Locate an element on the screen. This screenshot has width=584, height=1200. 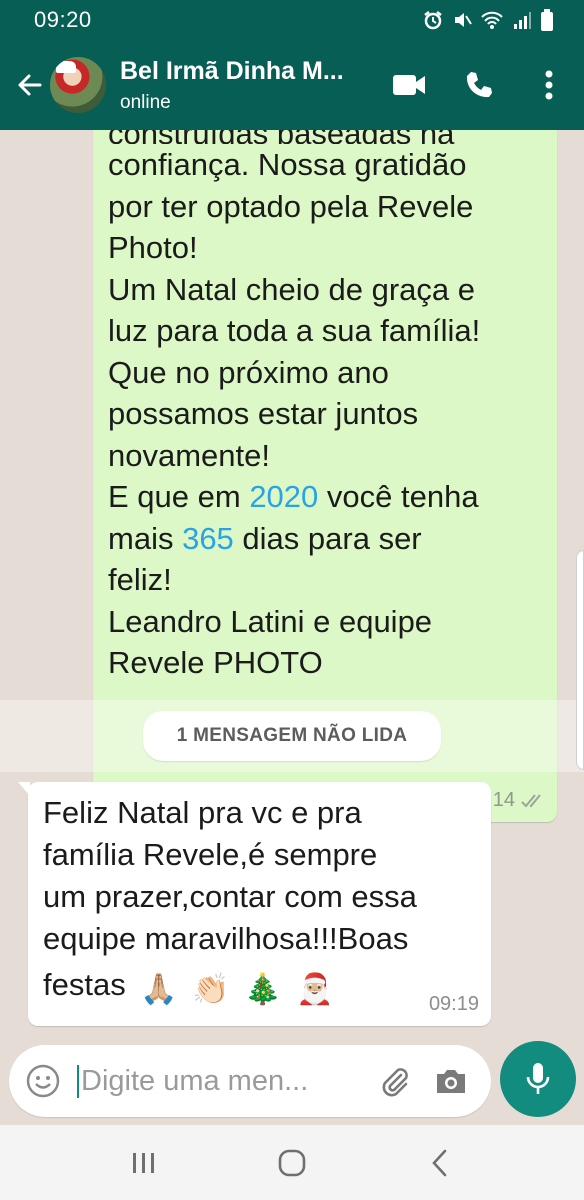
message-line: festas 🙏🏼 👏🏻 🎄 🎅🏼 is located at coordinates (260, 987).